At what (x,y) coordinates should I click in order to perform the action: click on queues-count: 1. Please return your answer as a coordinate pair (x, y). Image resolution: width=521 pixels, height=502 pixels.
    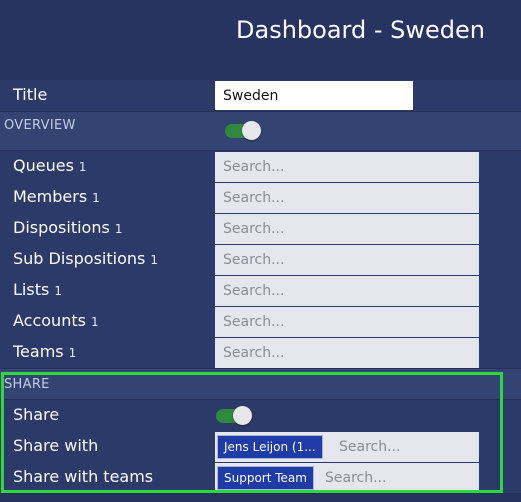
    Looking at the image, I should click on (82, 167).